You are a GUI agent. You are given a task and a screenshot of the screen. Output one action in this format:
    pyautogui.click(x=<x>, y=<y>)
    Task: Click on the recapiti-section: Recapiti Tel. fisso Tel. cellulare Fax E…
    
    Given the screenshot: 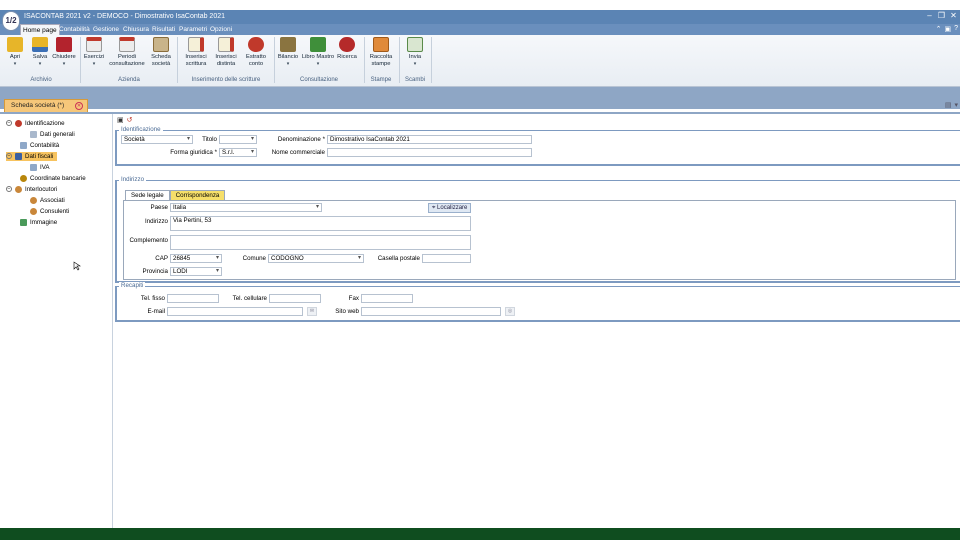 What is the action you would take?
    pyautogui.click(x=537, y=302)
    